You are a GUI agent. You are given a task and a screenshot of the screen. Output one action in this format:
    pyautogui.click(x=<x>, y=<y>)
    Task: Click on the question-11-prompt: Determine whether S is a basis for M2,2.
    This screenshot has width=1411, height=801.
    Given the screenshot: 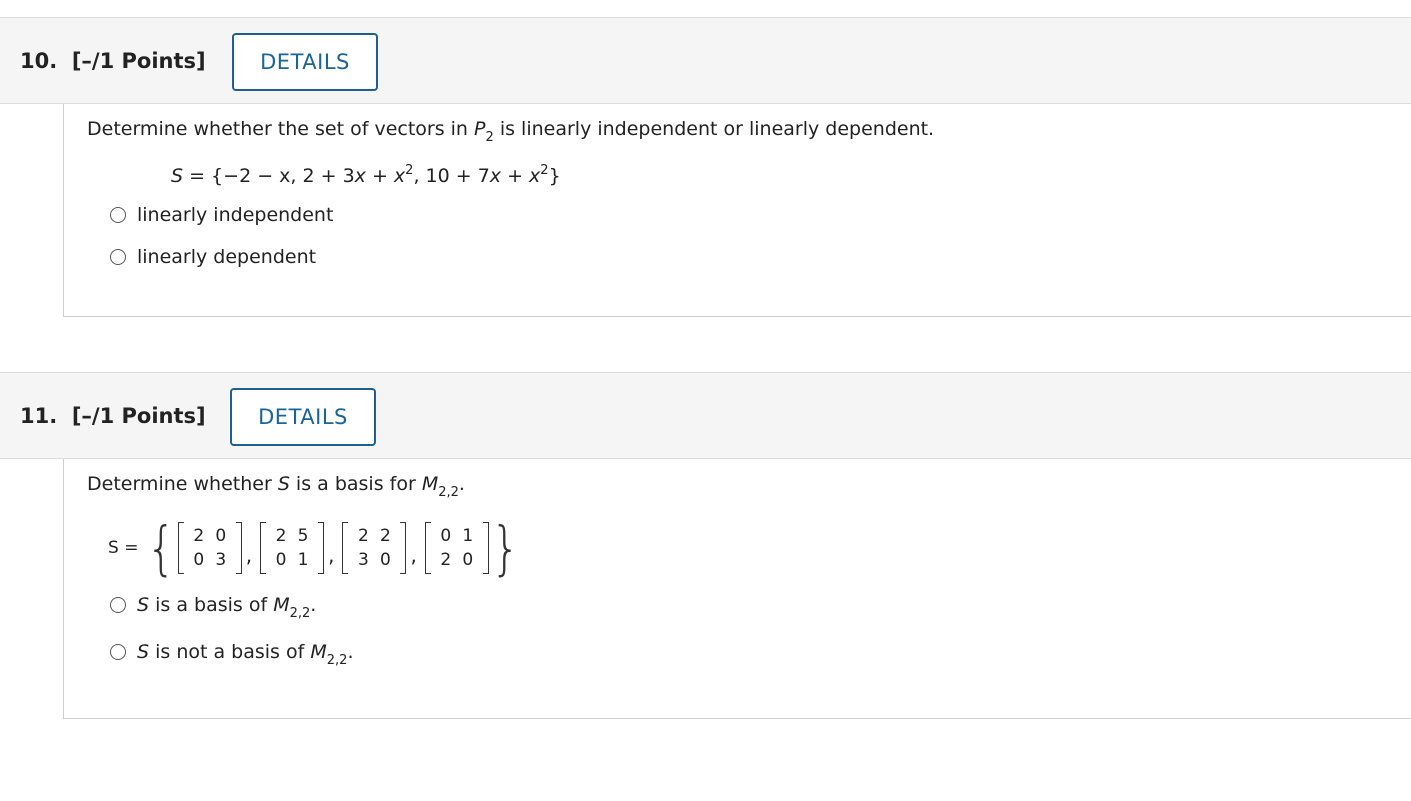 What is the action you would take?
    pyautogui.click(x=276, y=486)
    